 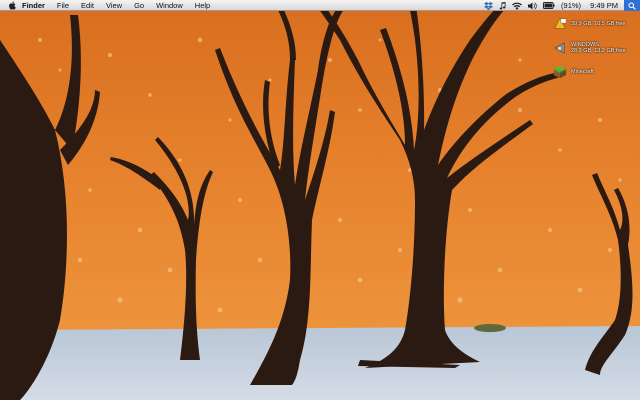 What do you see at coordinates (517, 6) in the screenshot?
I see `wifi-icon` at bounding box center [517, 6].